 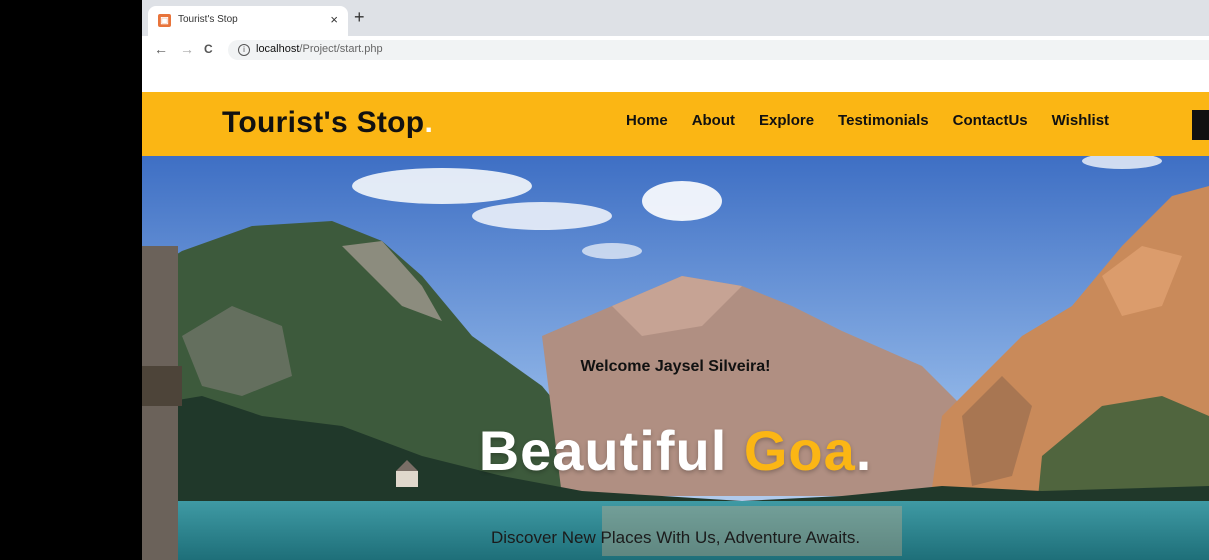 What do you see at coordinates (161, 49) in the screenshot?
I see `back-button: ←` at bounding box center [161, 49].